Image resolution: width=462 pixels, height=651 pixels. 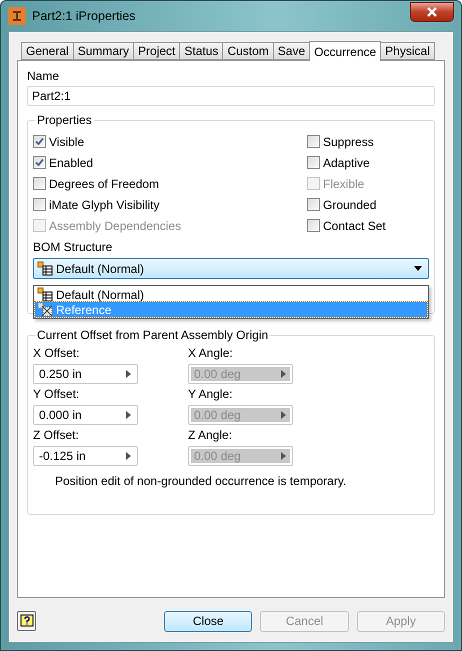 I want to click on tab: Save, so click(x=291, y=51).